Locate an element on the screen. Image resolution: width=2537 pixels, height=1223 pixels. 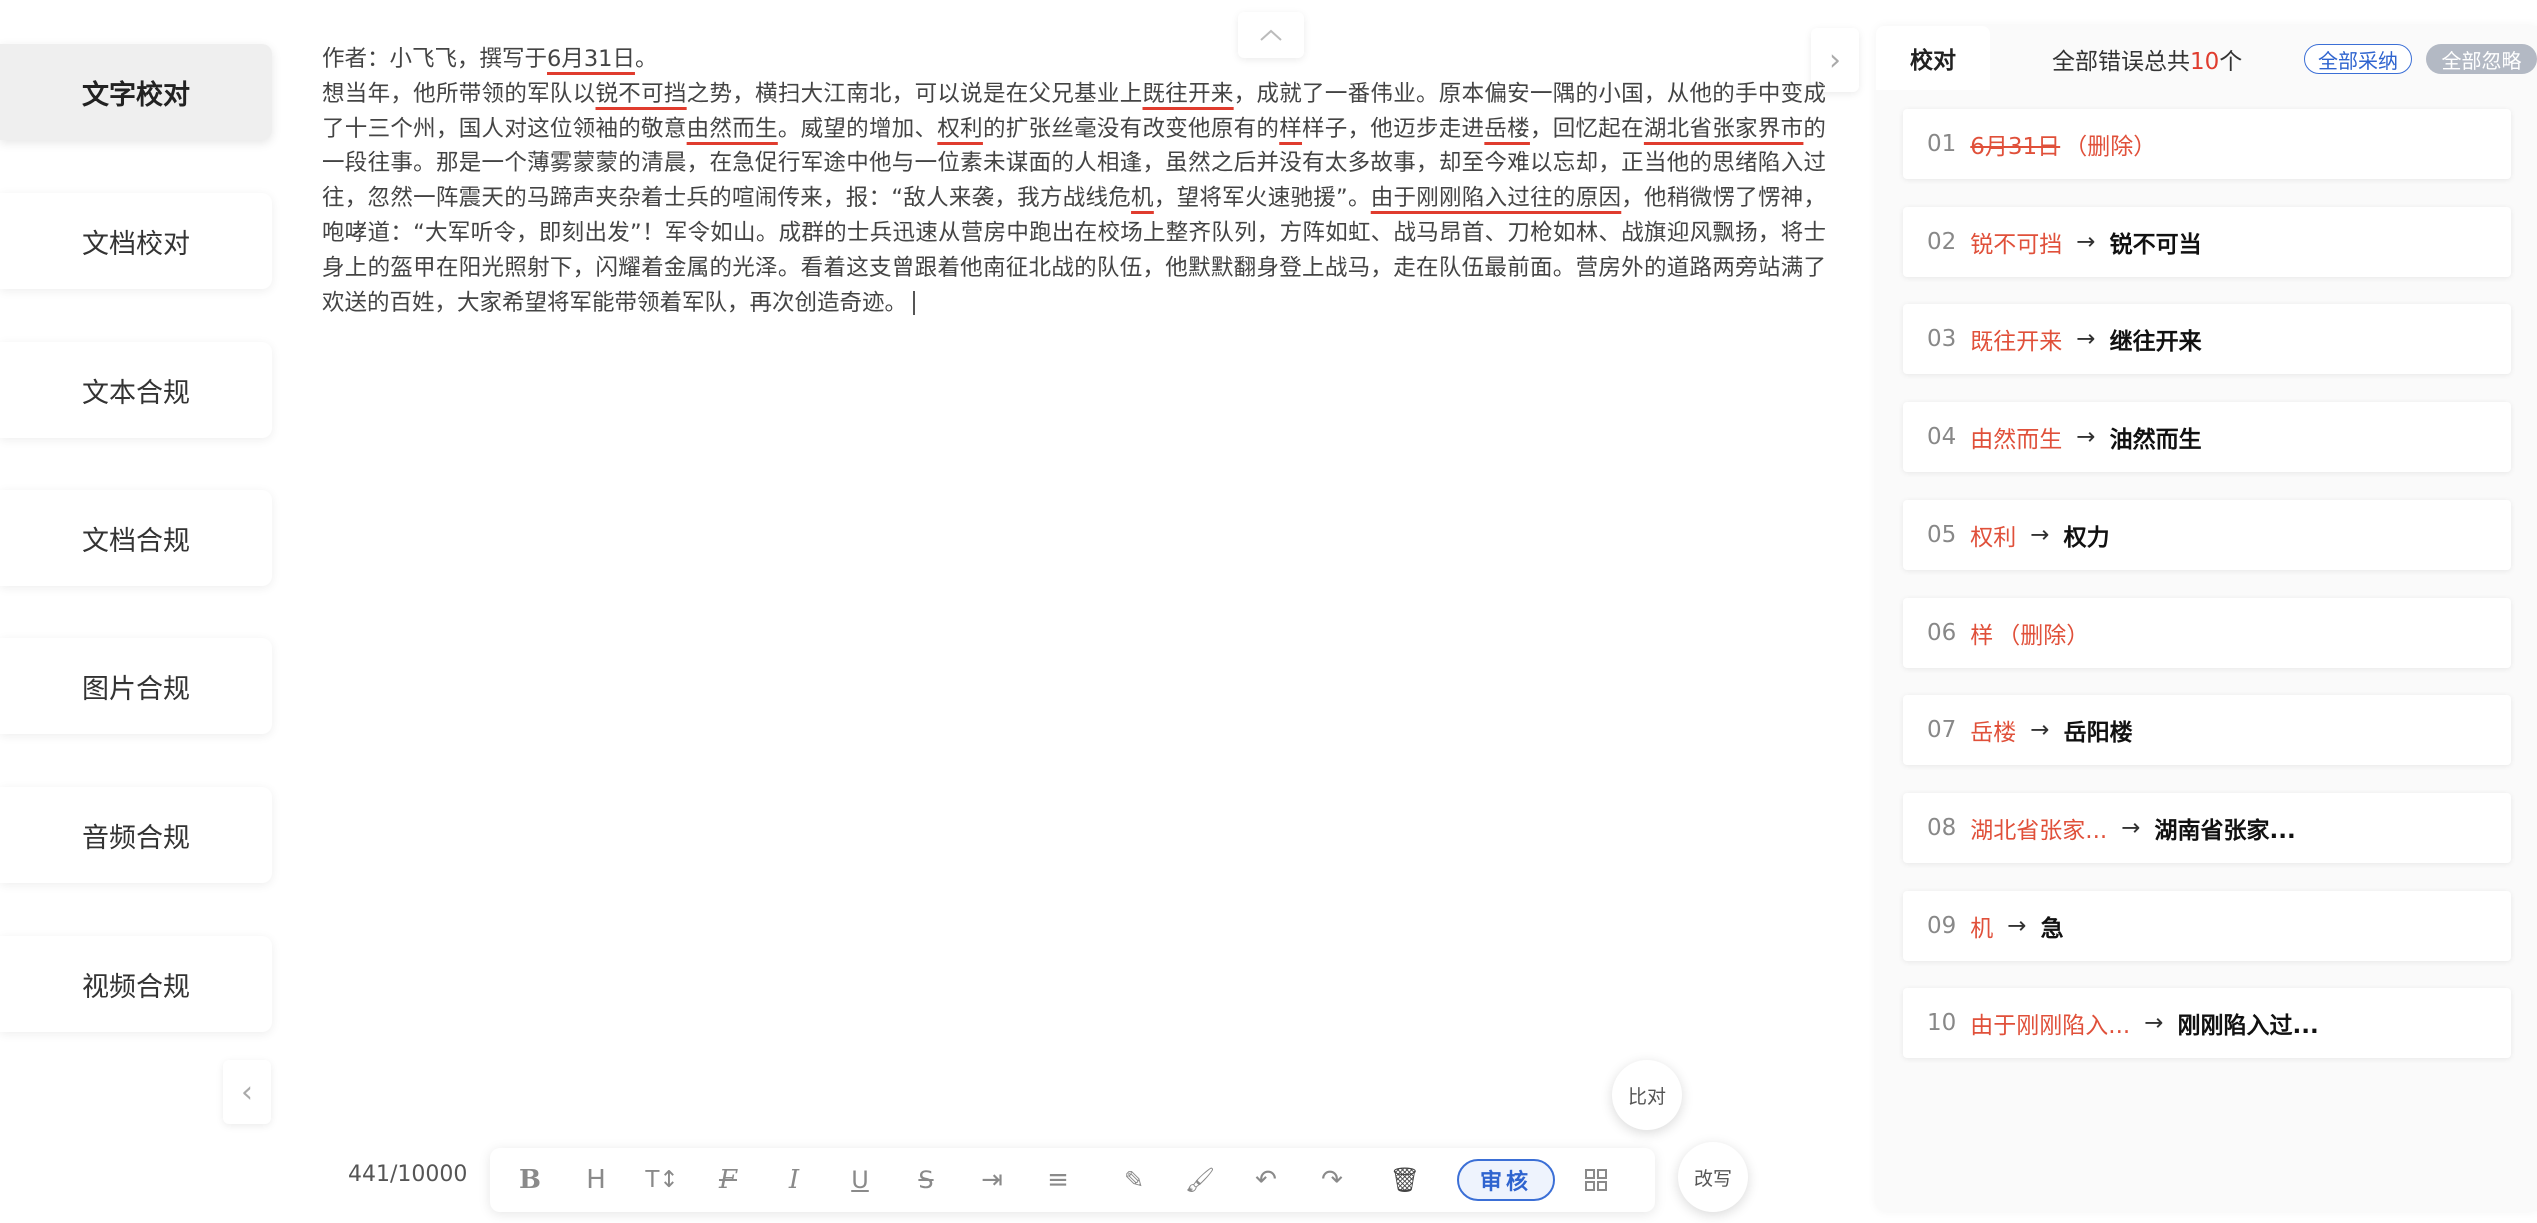
rewrite-button: 改写 is located at coordinates (1713, 1177).